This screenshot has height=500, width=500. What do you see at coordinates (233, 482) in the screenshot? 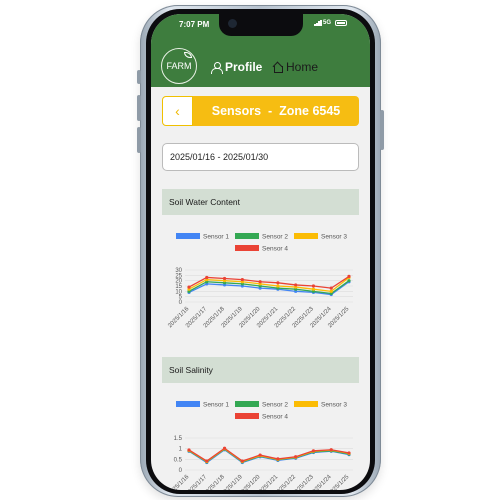
I see `x-tick-label: 2025/1/19` at bounding box center [233, 482].